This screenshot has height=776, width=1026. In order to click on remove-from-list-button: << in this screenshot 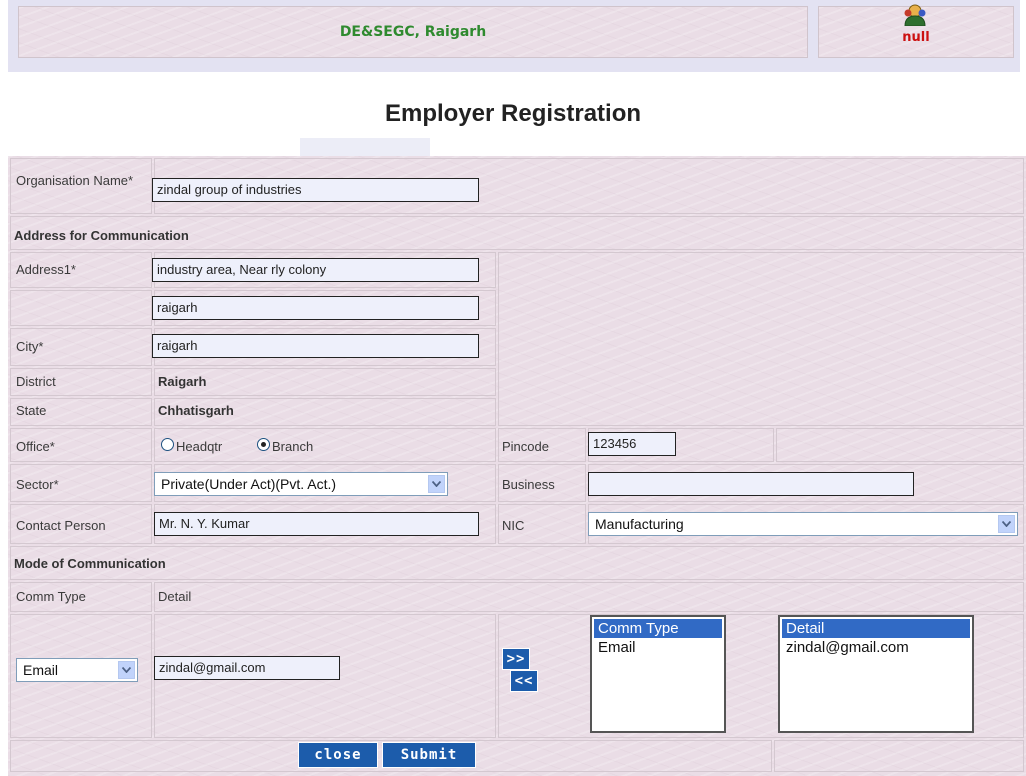, I will do `click(524, 681)`.